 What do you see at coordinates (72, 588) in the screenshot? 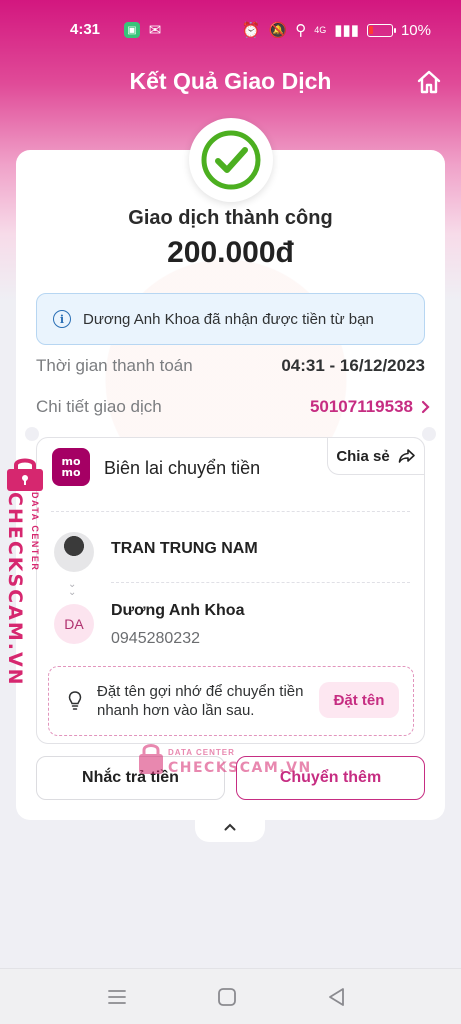
I see `chevron-down-icon: ⌄ ⌄` at bounding box center [72, 588].